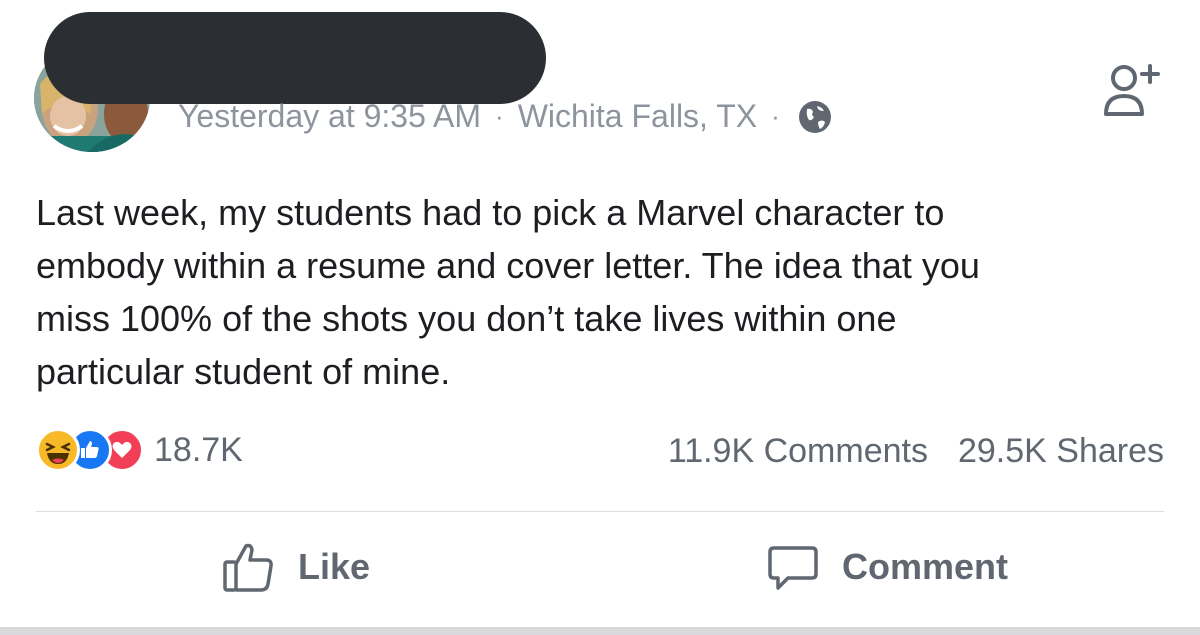  I want to click on comment-button: Comment, so click(887, 567).